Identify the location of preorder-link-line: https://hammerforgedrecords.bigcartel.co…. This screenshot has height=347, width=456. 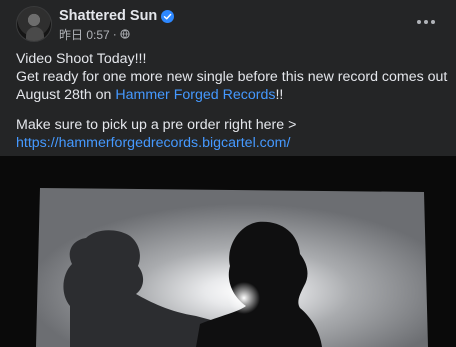
(231, 143).